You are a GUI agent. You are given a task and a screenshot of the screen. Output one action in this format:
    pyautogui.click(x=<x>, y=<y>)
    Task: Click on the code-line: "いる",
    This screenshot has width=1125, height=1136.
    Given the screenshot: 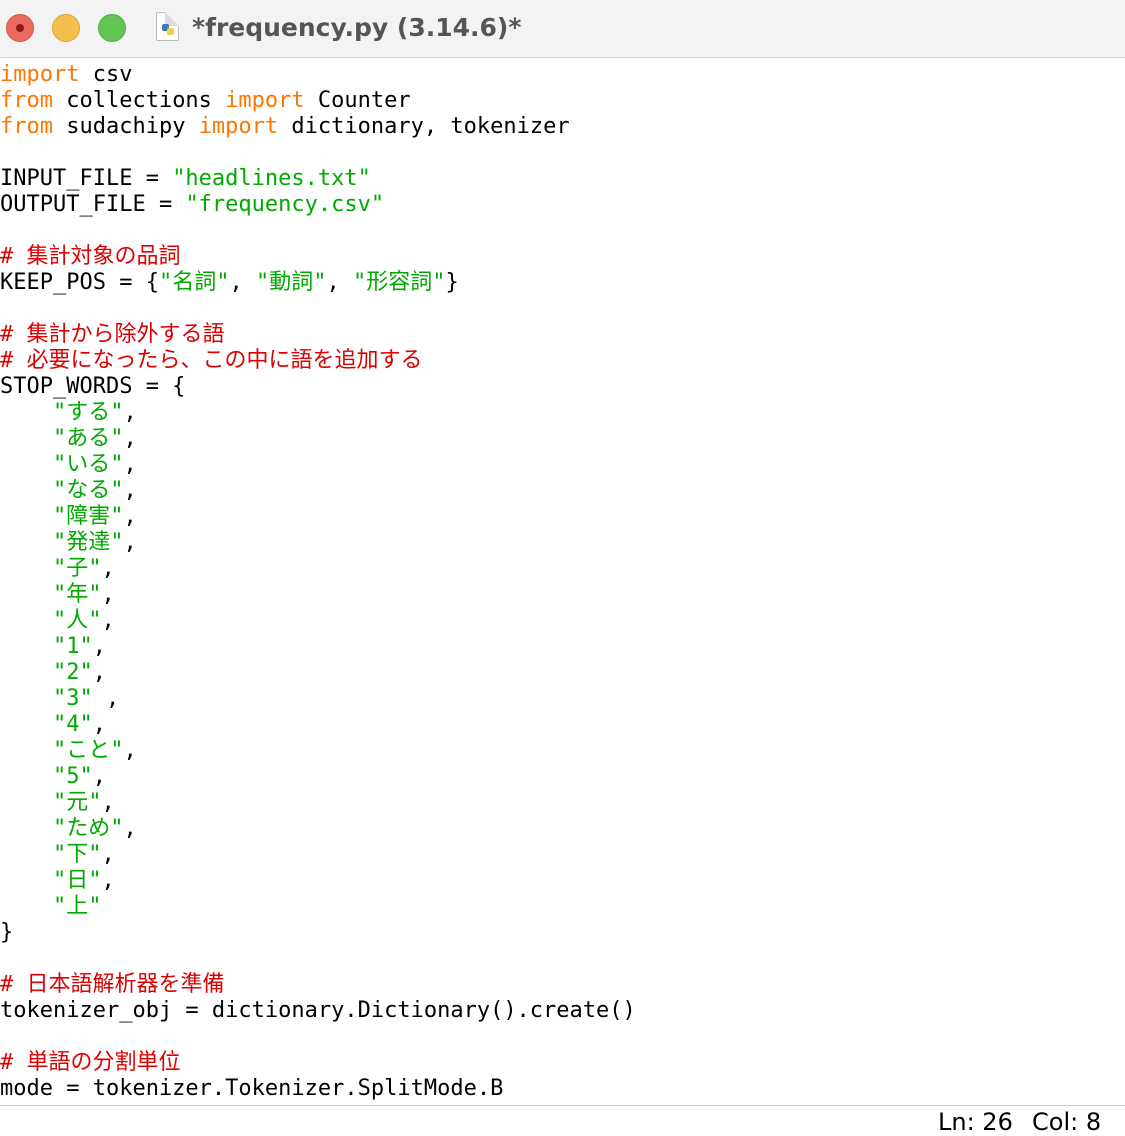 What is the action you would take?
    pyautogui.click(x=562, y=465)
    